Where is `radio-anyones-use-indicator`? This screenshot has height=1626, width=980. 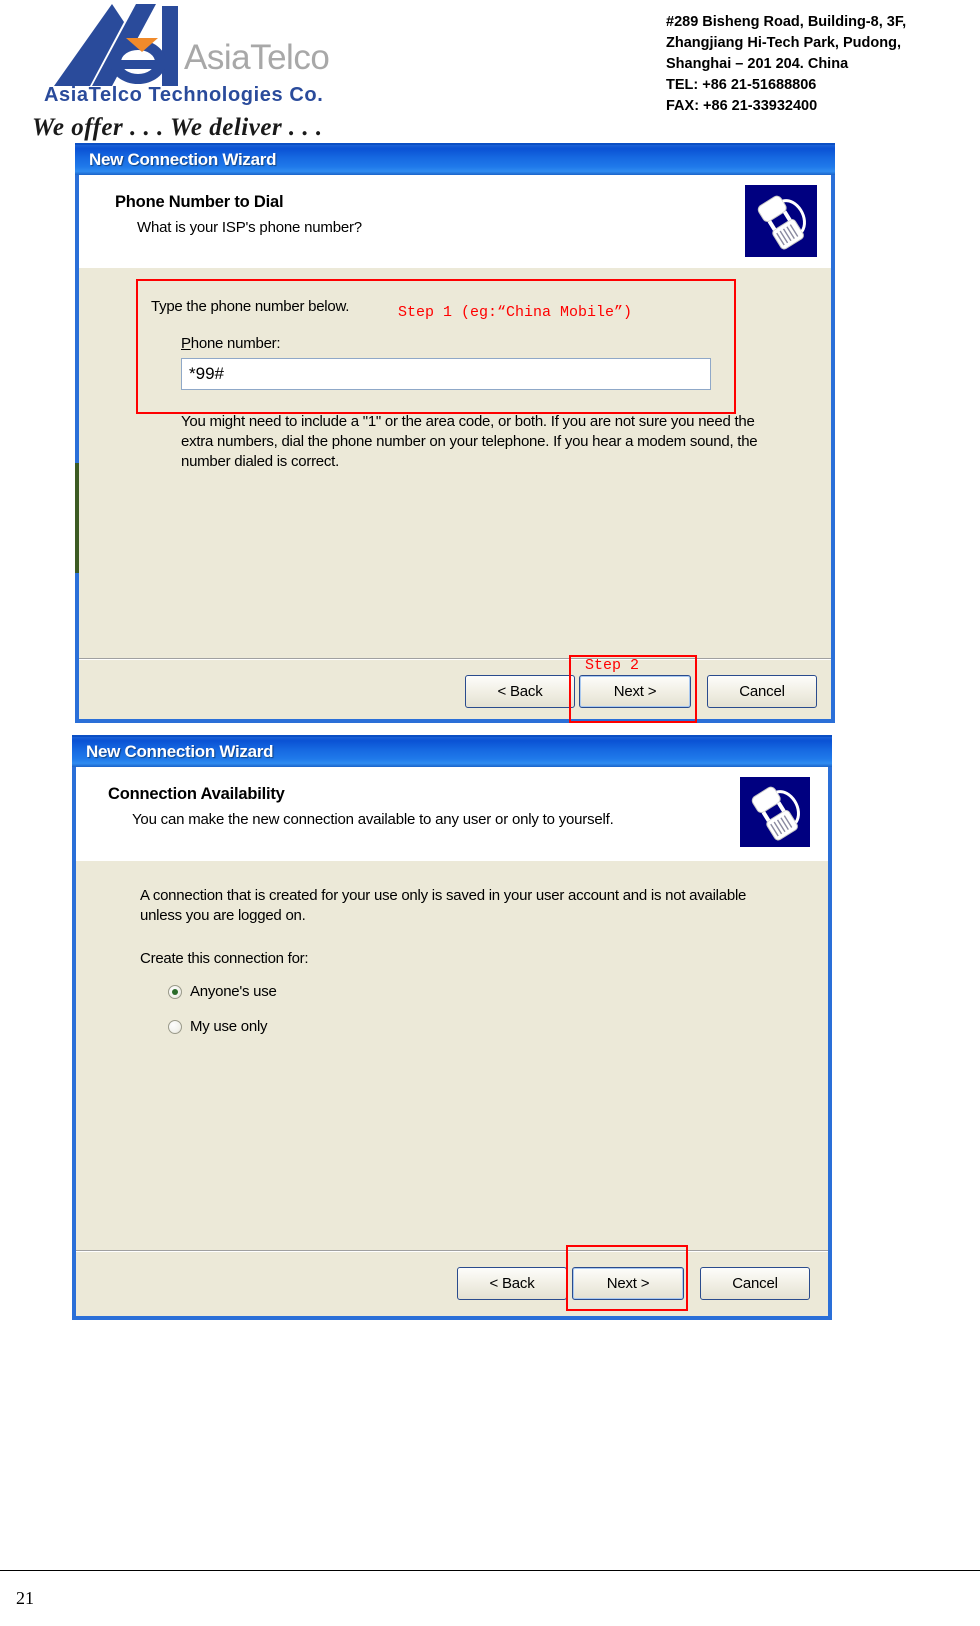 radio-anyones-use-indicator is located at coordinates (175, 991).